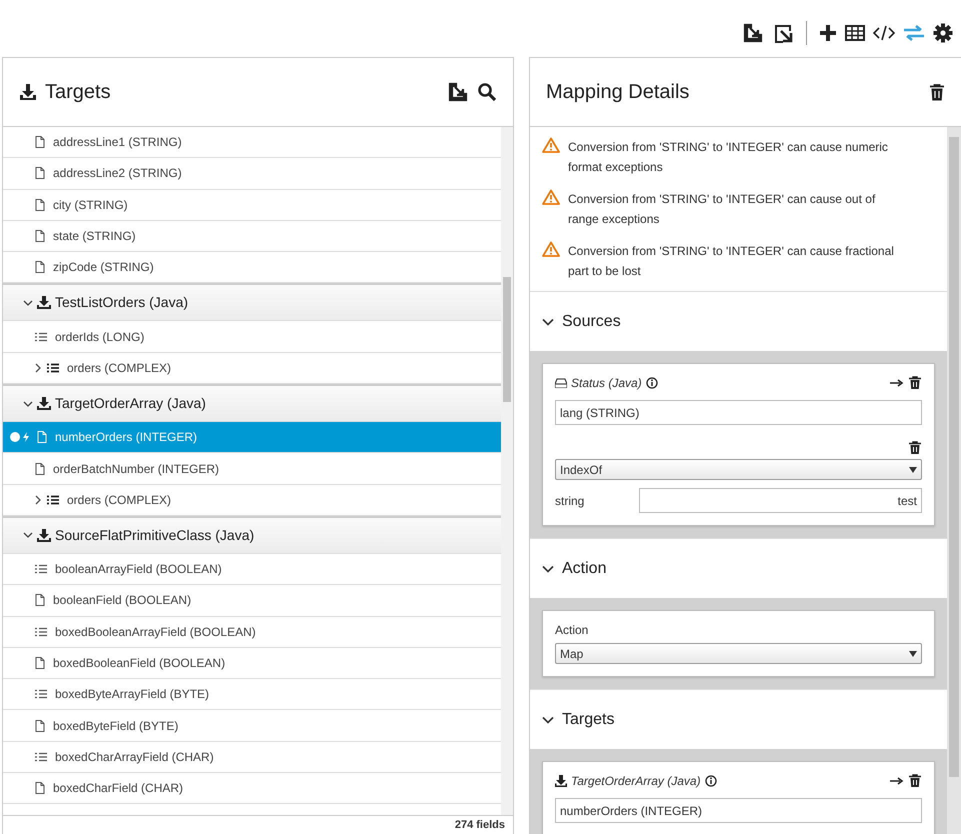 The image size is (961, 834). What do you see at coordinates (252, 535) in the screenshot?
I see `tree-group: SourceFlatPrimitiveClass (Java)` at bounding box center [252, 535].